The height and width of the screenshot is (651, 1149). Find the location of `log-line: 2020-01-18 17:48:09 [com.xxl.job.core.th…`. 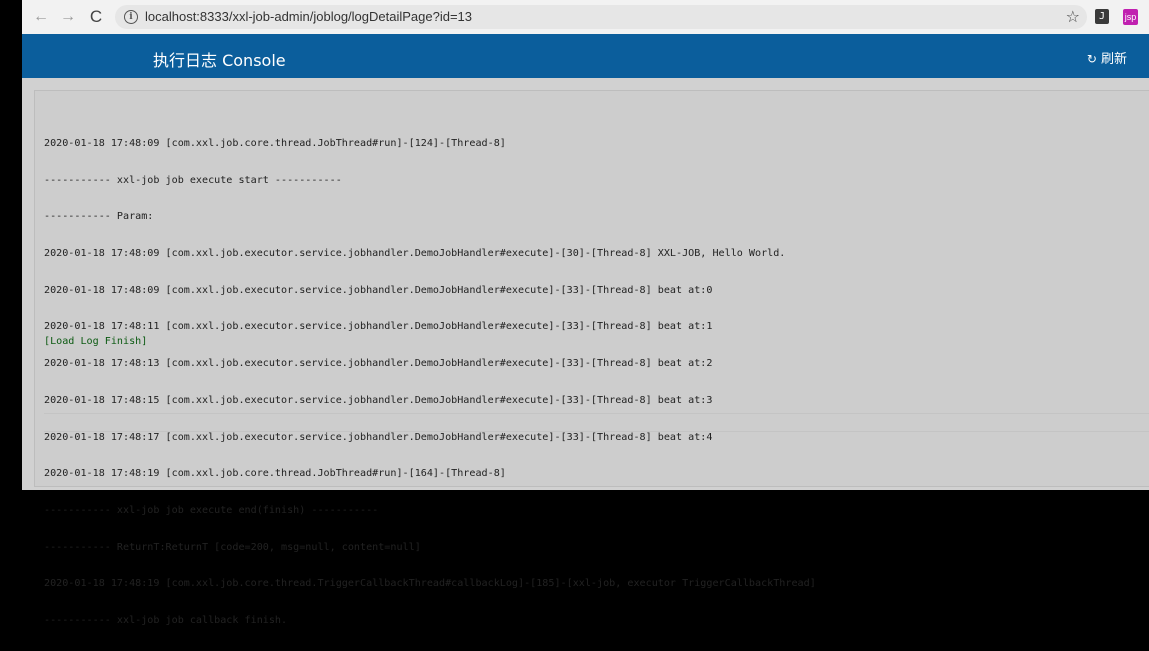

log-line: 2020-01-18 17:48:09 [com.xxl.job.core.th… is located at coordinates (275, 143).